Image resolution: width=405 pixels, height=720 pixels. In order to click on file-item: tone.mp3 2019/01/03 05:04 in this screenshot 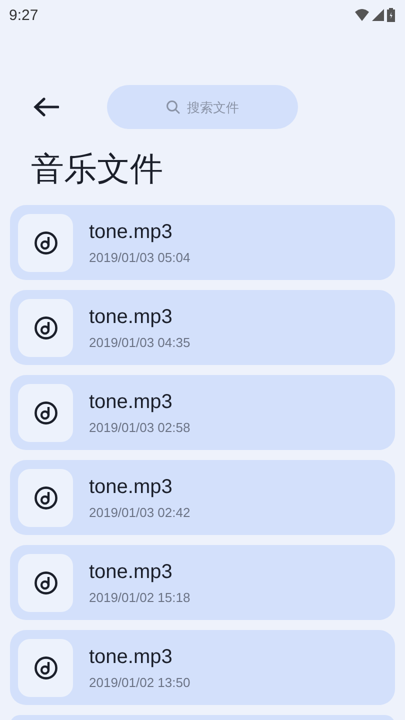, I will do `click(202, 242)`.